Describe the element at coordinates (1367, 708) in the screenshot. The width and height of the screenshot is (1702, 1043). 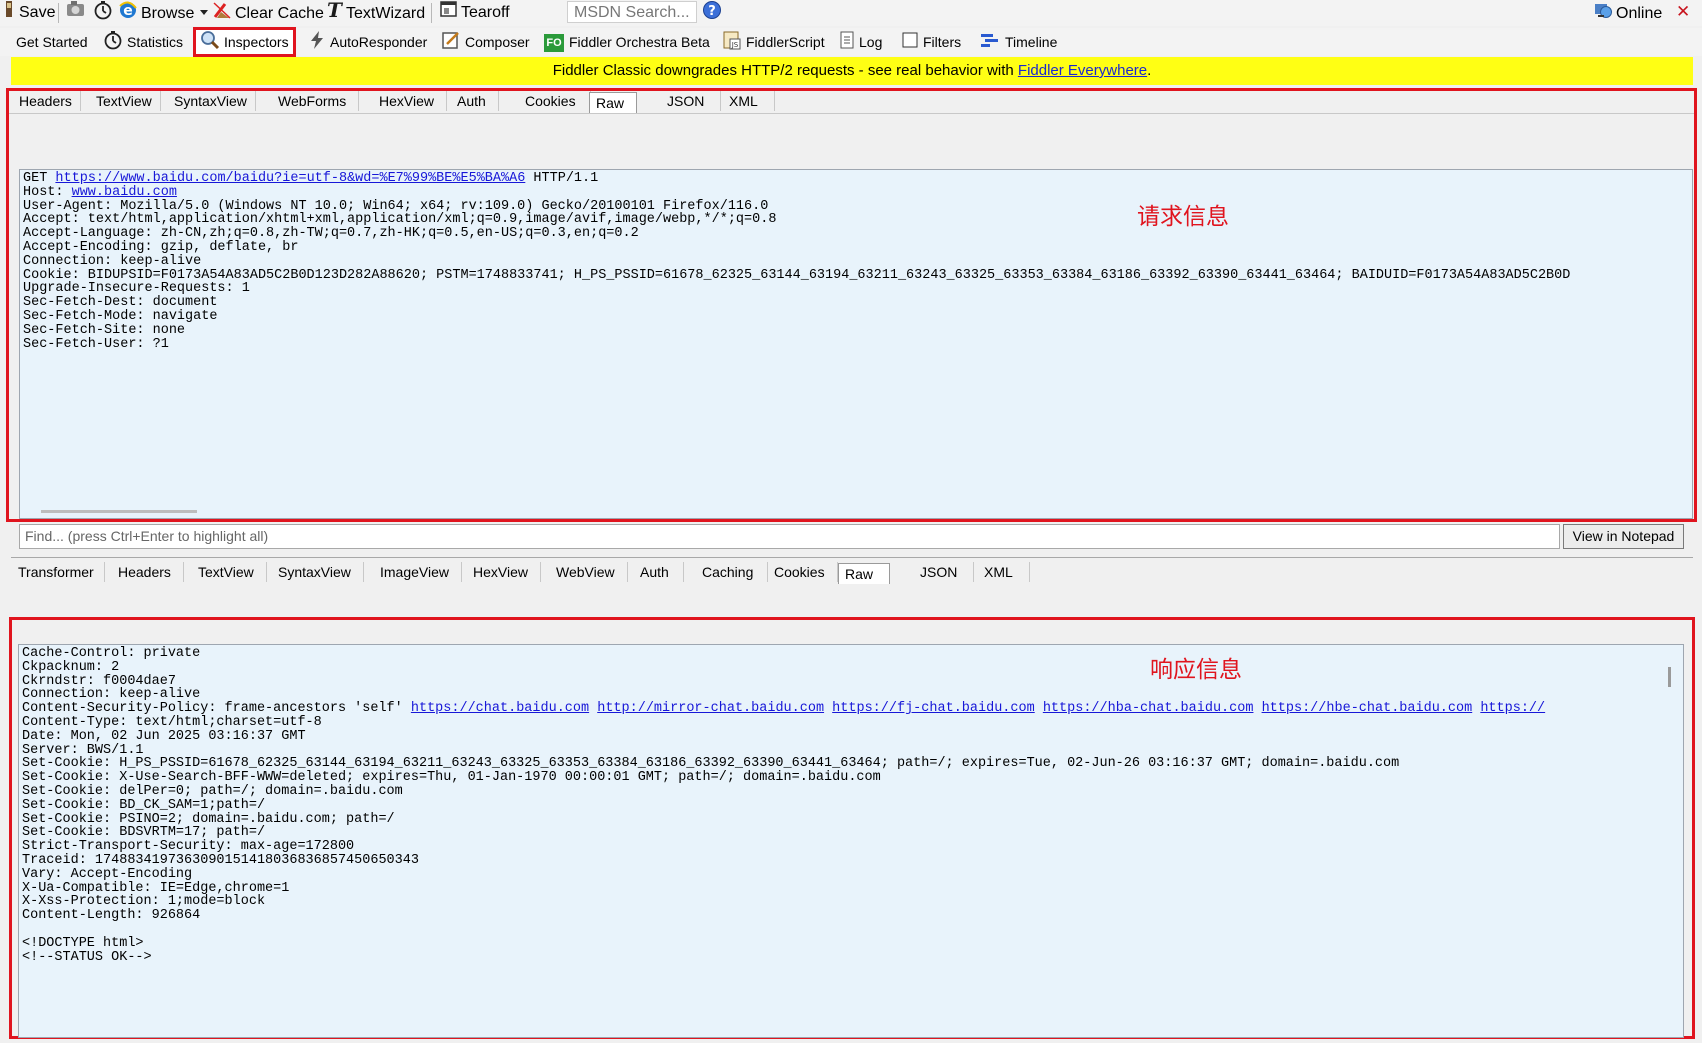
I see `csp-link: https://hbe-chat.baidu.com` at that location.